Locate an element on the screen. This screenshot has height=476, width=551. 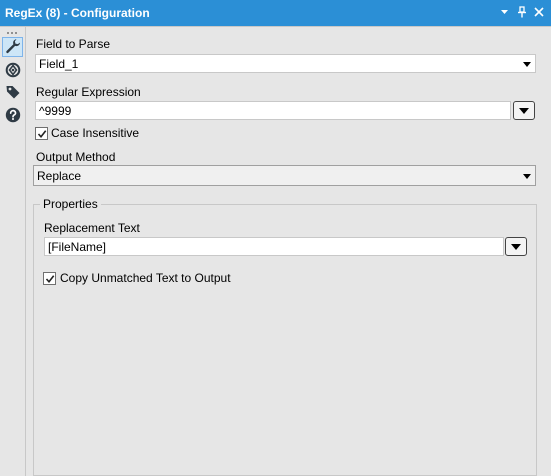
copy-unmatched-label: Copy Unmatched Text to Output is located at coordinates (145, 278).